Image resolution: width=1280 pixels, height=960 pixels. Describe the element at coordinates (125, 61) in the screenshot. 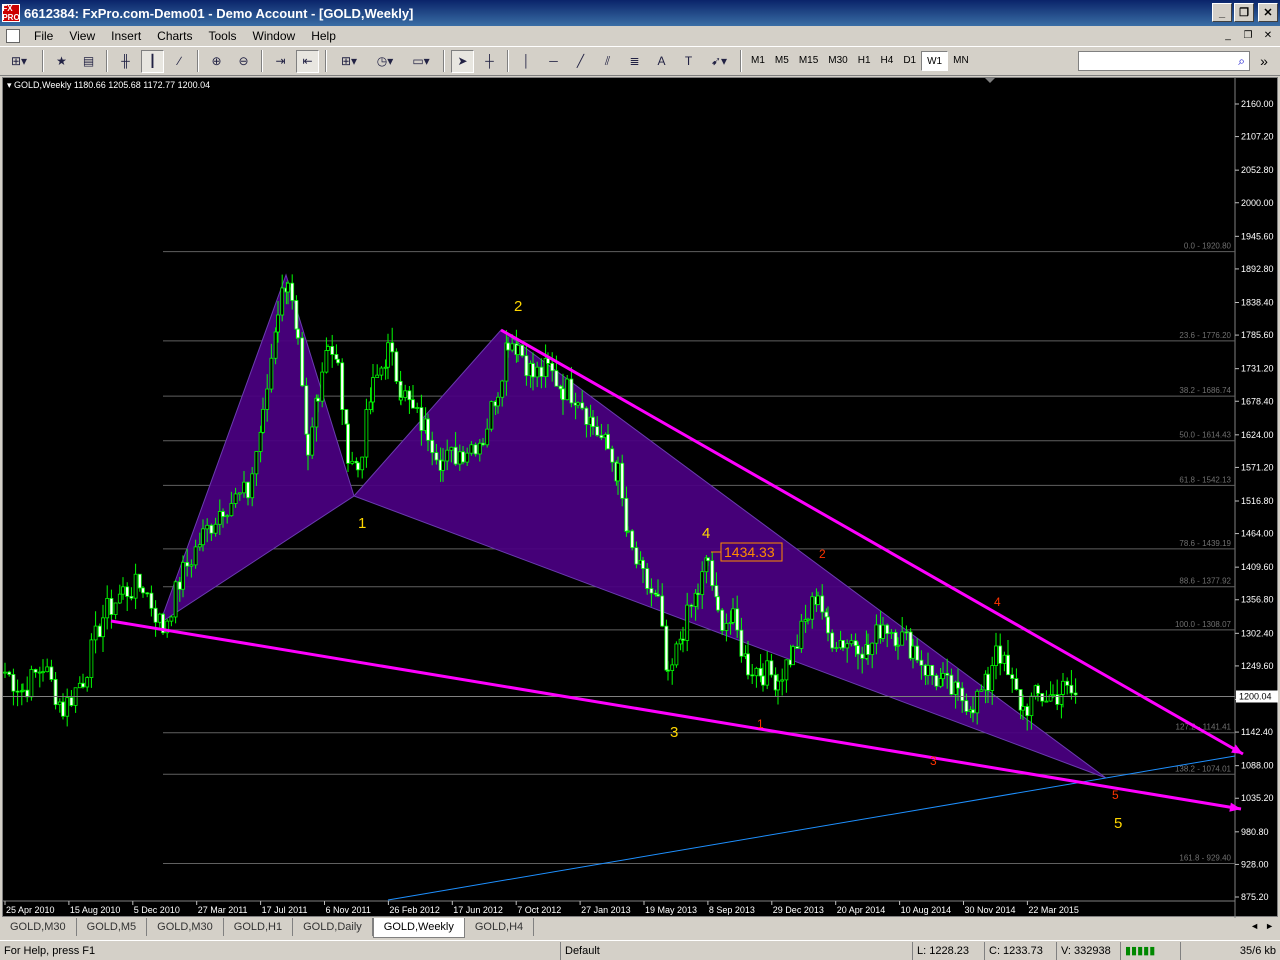

I see `bar-chart-icon: ╫` at that location.